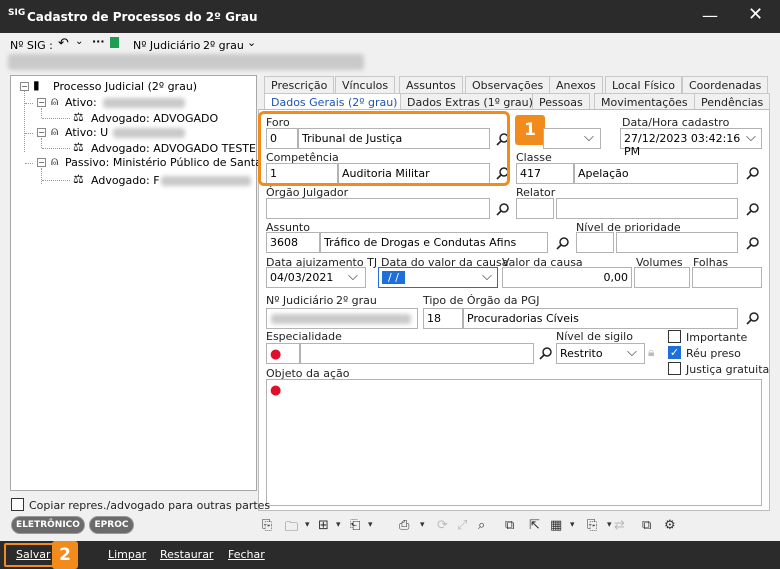  What do you see at coordinates (514, 442) in the screenshot?
I see `objeto-acao-textarea: ●` at bounding box center [514, 442].